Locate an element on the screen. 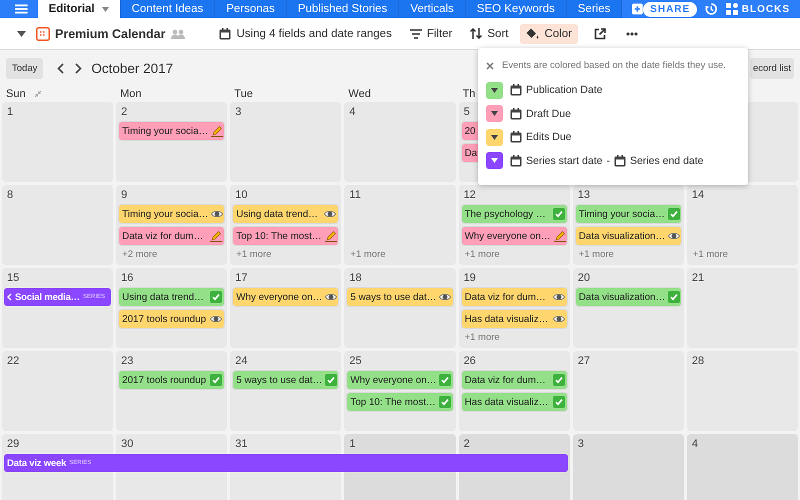 This screenshot has width=800, height=500. add-table-icon is located at coordinates (638, 9).